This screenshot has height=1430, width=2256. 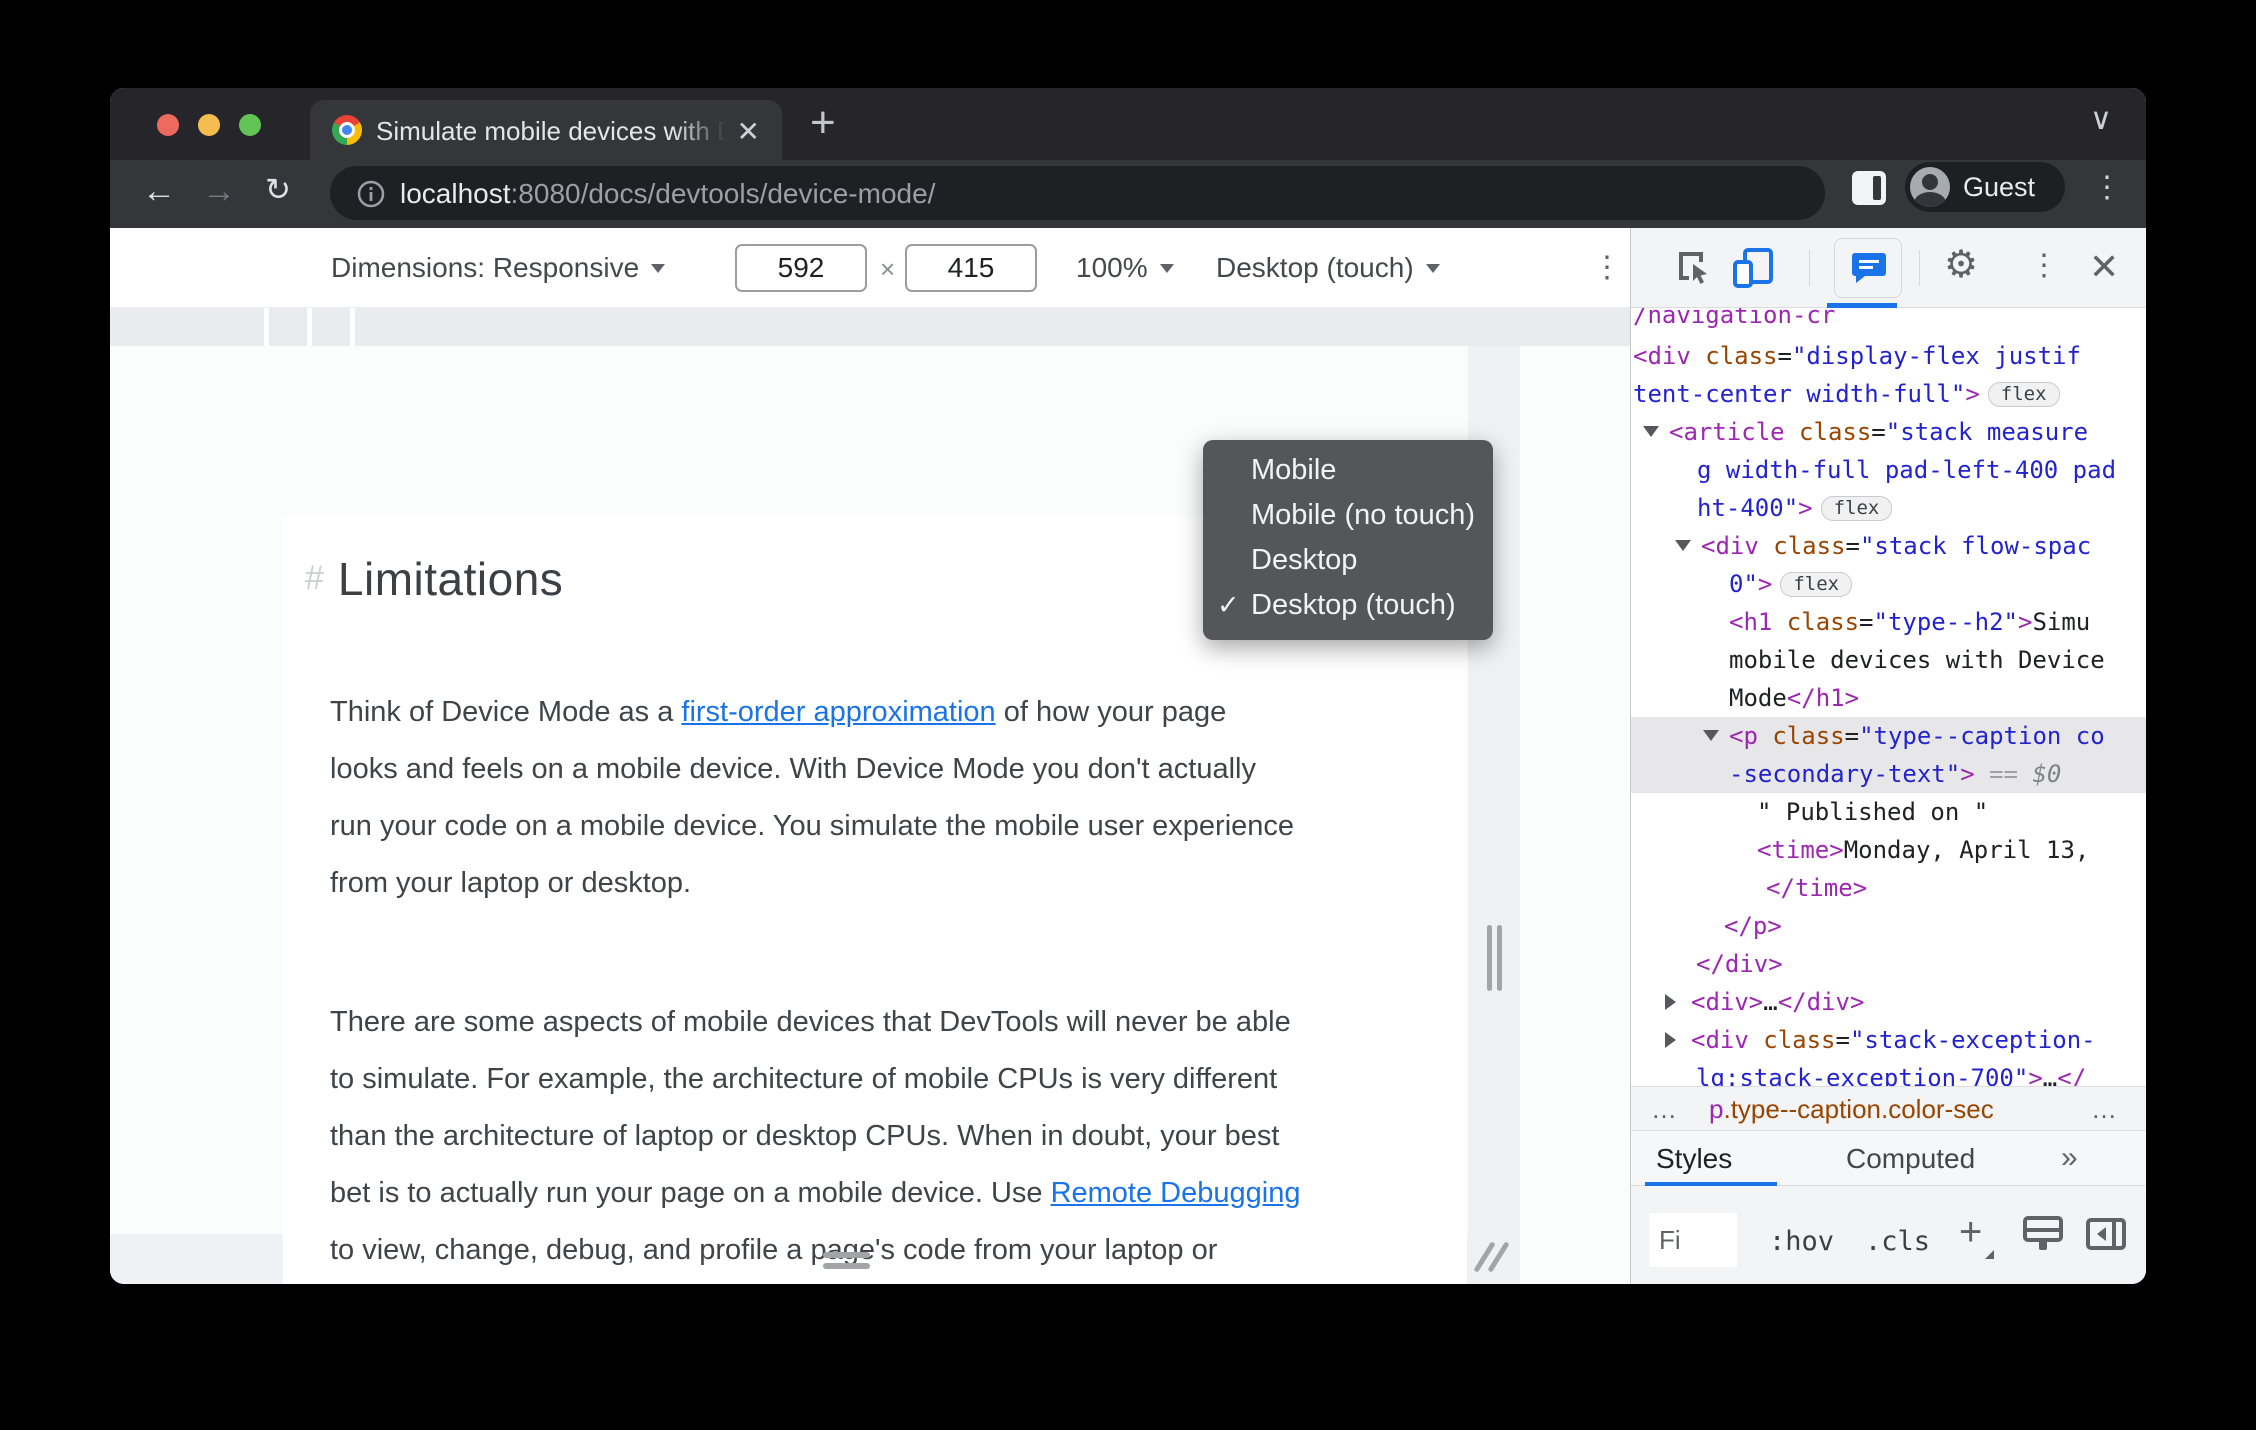 What do you see at coordinates (838, 712) in the screenshot?
I see `text-link: first-order approximation` at bounding box center [838, 712].